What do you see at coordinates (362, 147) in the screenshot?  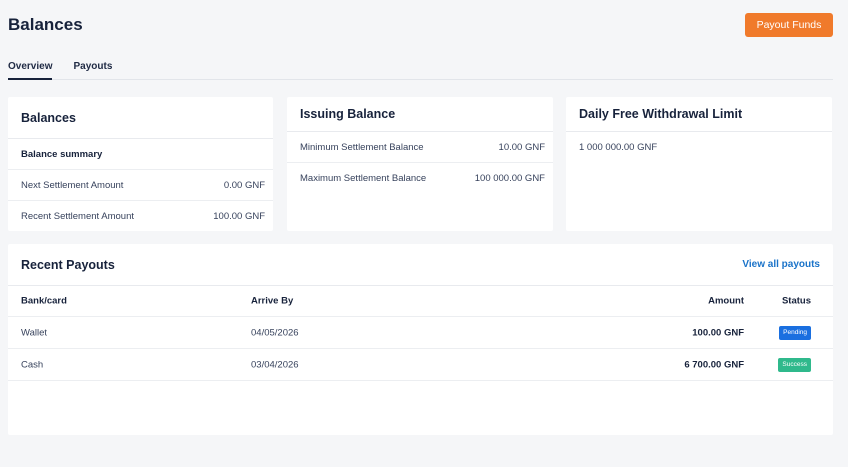 I see `min-settlement-label: Minimum Settlement Balance` at bounding box center [362, 147].